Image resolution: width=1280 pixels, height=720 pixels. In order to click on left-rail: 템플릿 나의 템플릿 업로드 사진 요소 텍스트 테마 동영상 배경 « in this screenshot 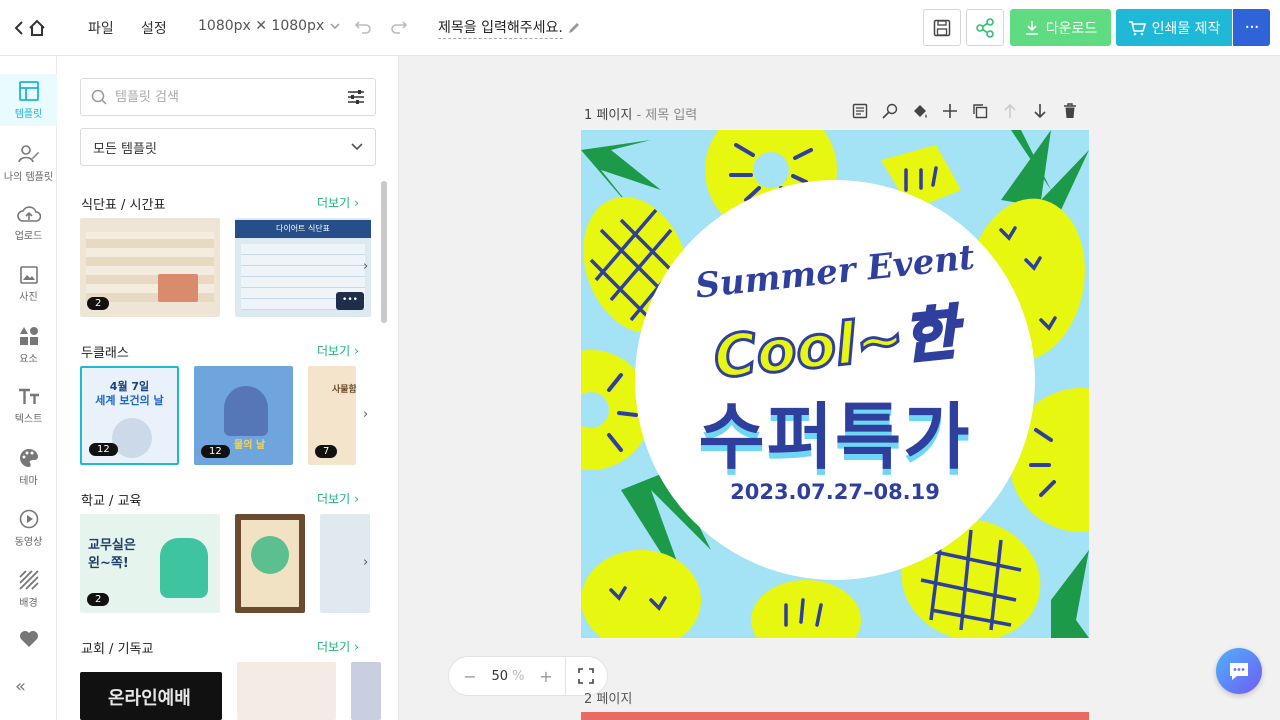, I will do `click(28, 388)`.